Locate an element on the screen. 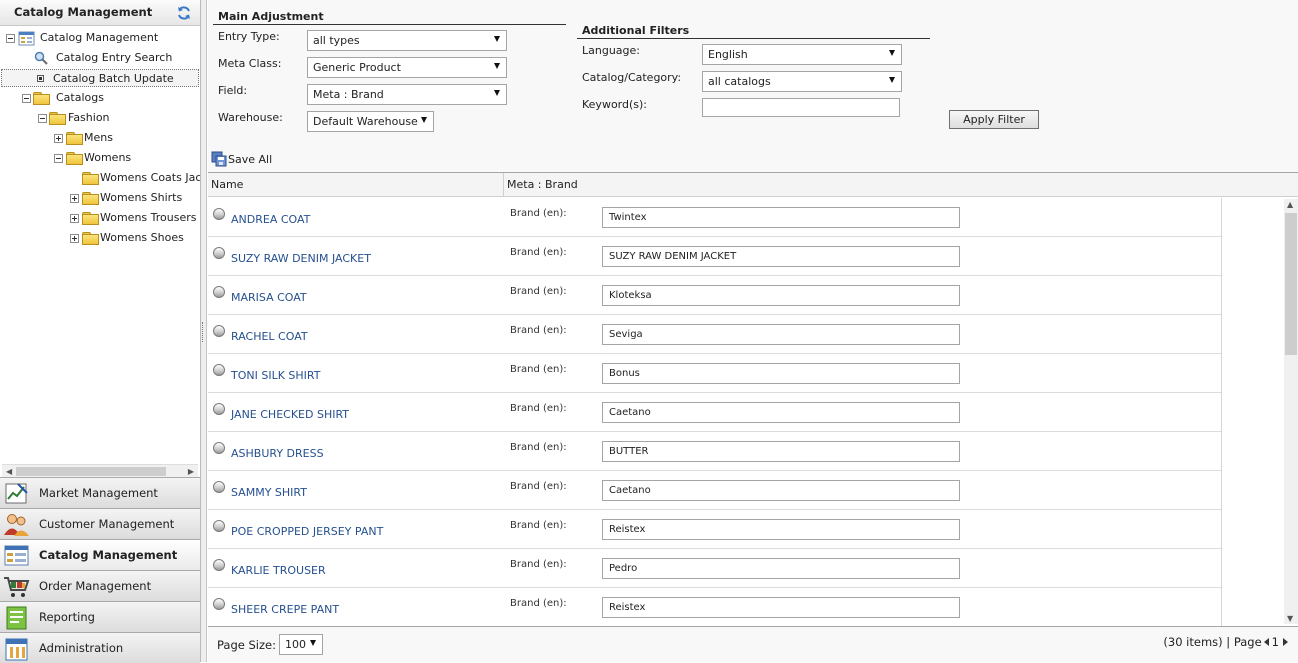  product-name-link: TONI SILK SHIRT is located at coordinates (275, 375).